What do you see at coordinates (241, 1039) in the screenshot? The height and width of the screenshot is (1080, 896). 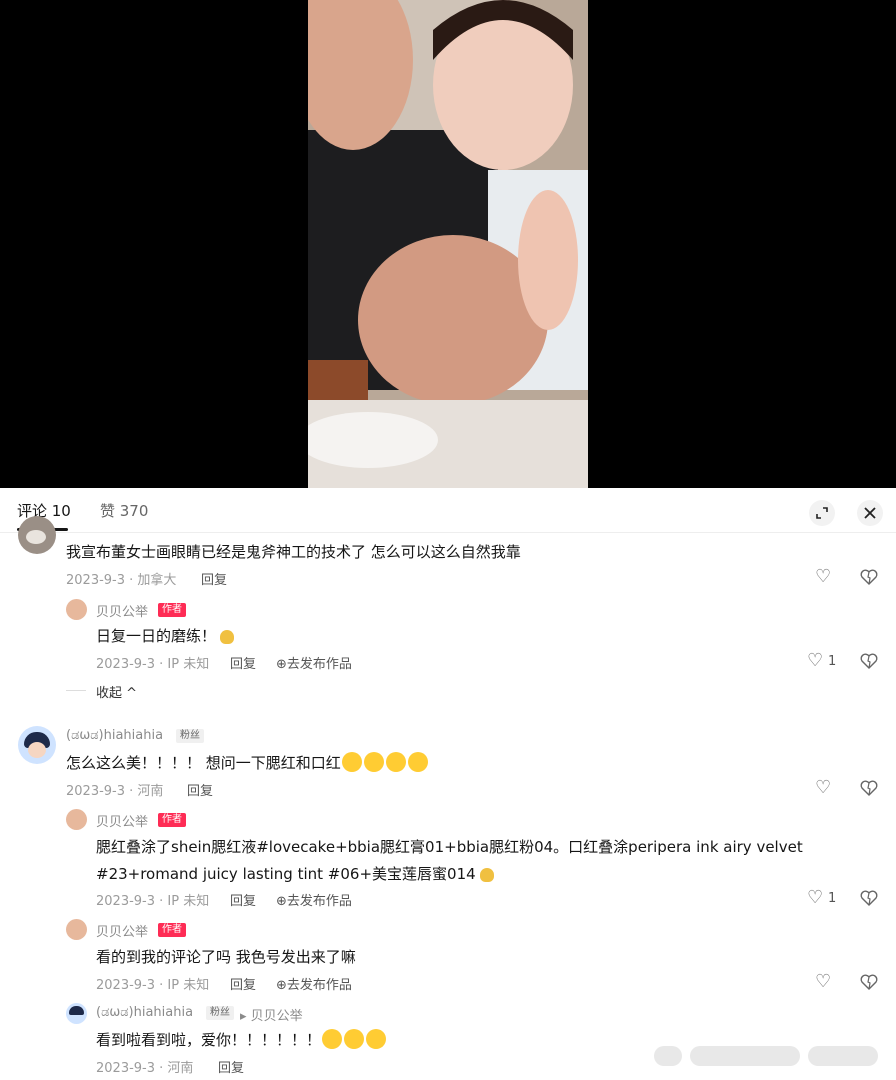 I see `reply-text: 看到啦看到啦，爱你！！！！！！` at bounding box center [241, 1039].